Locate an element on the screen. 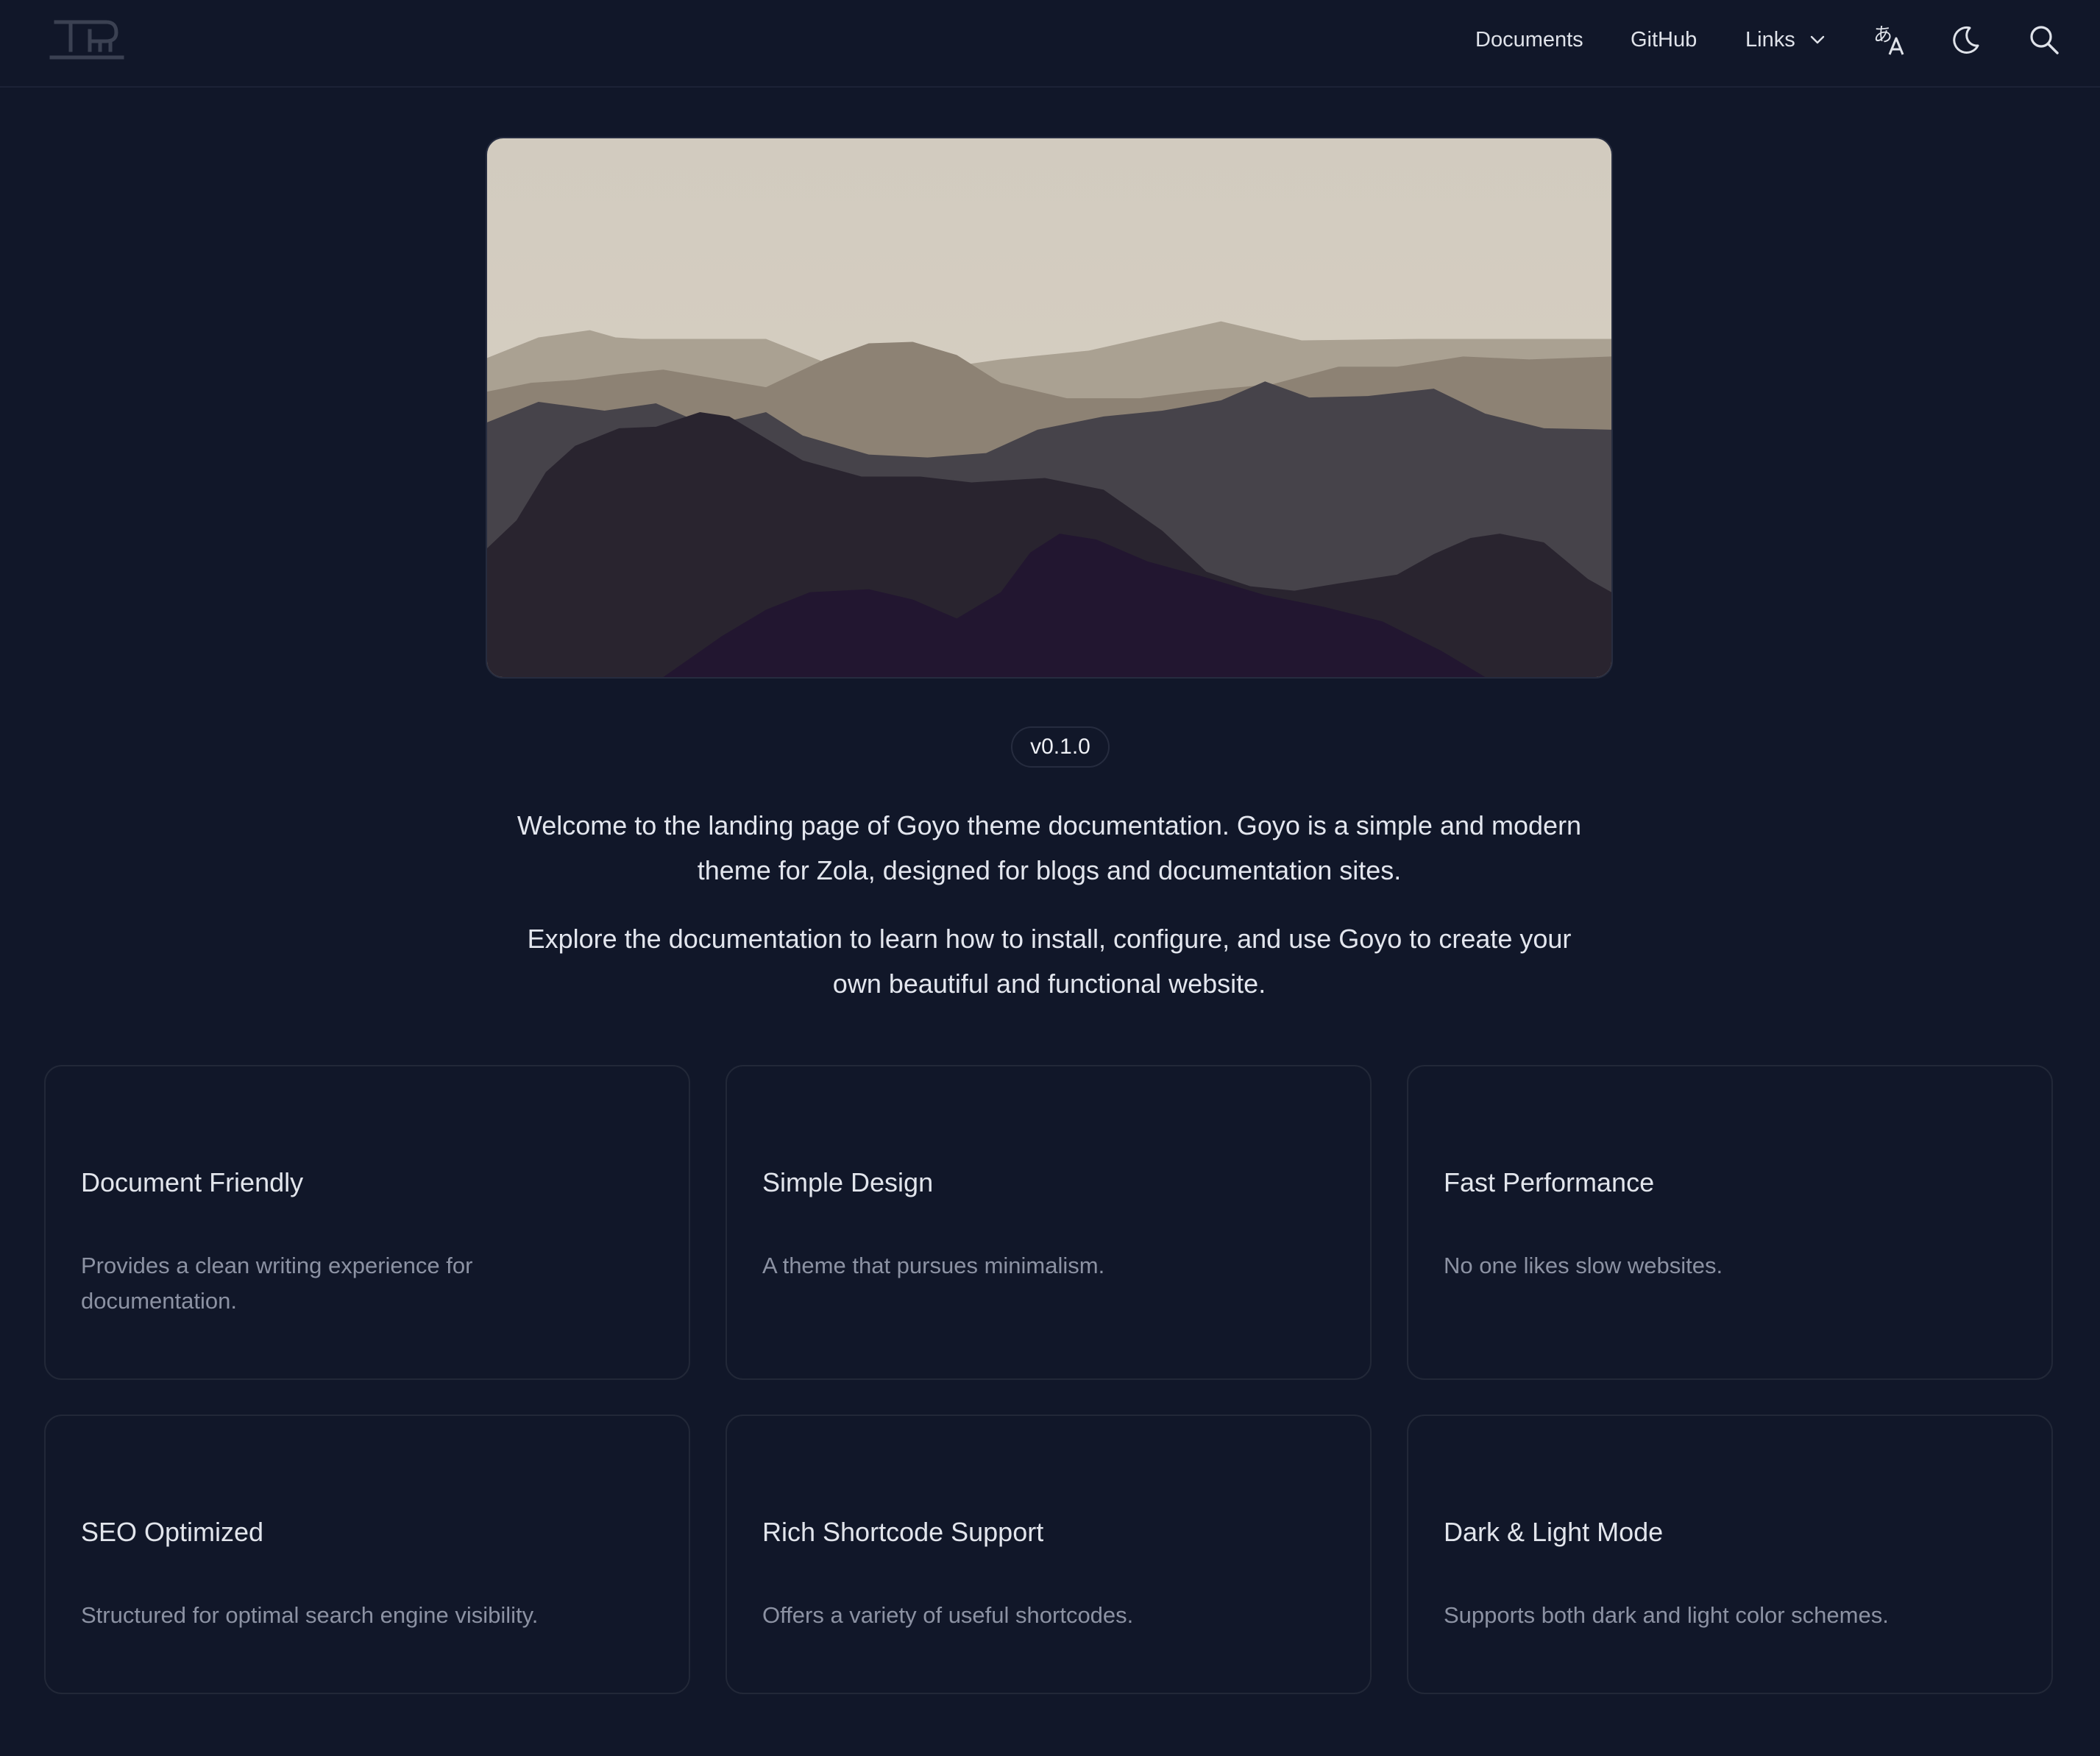 The width and height of the screenshot is (2100, 1756). nav-links-label: Links is located at coordinates (1770, 40).